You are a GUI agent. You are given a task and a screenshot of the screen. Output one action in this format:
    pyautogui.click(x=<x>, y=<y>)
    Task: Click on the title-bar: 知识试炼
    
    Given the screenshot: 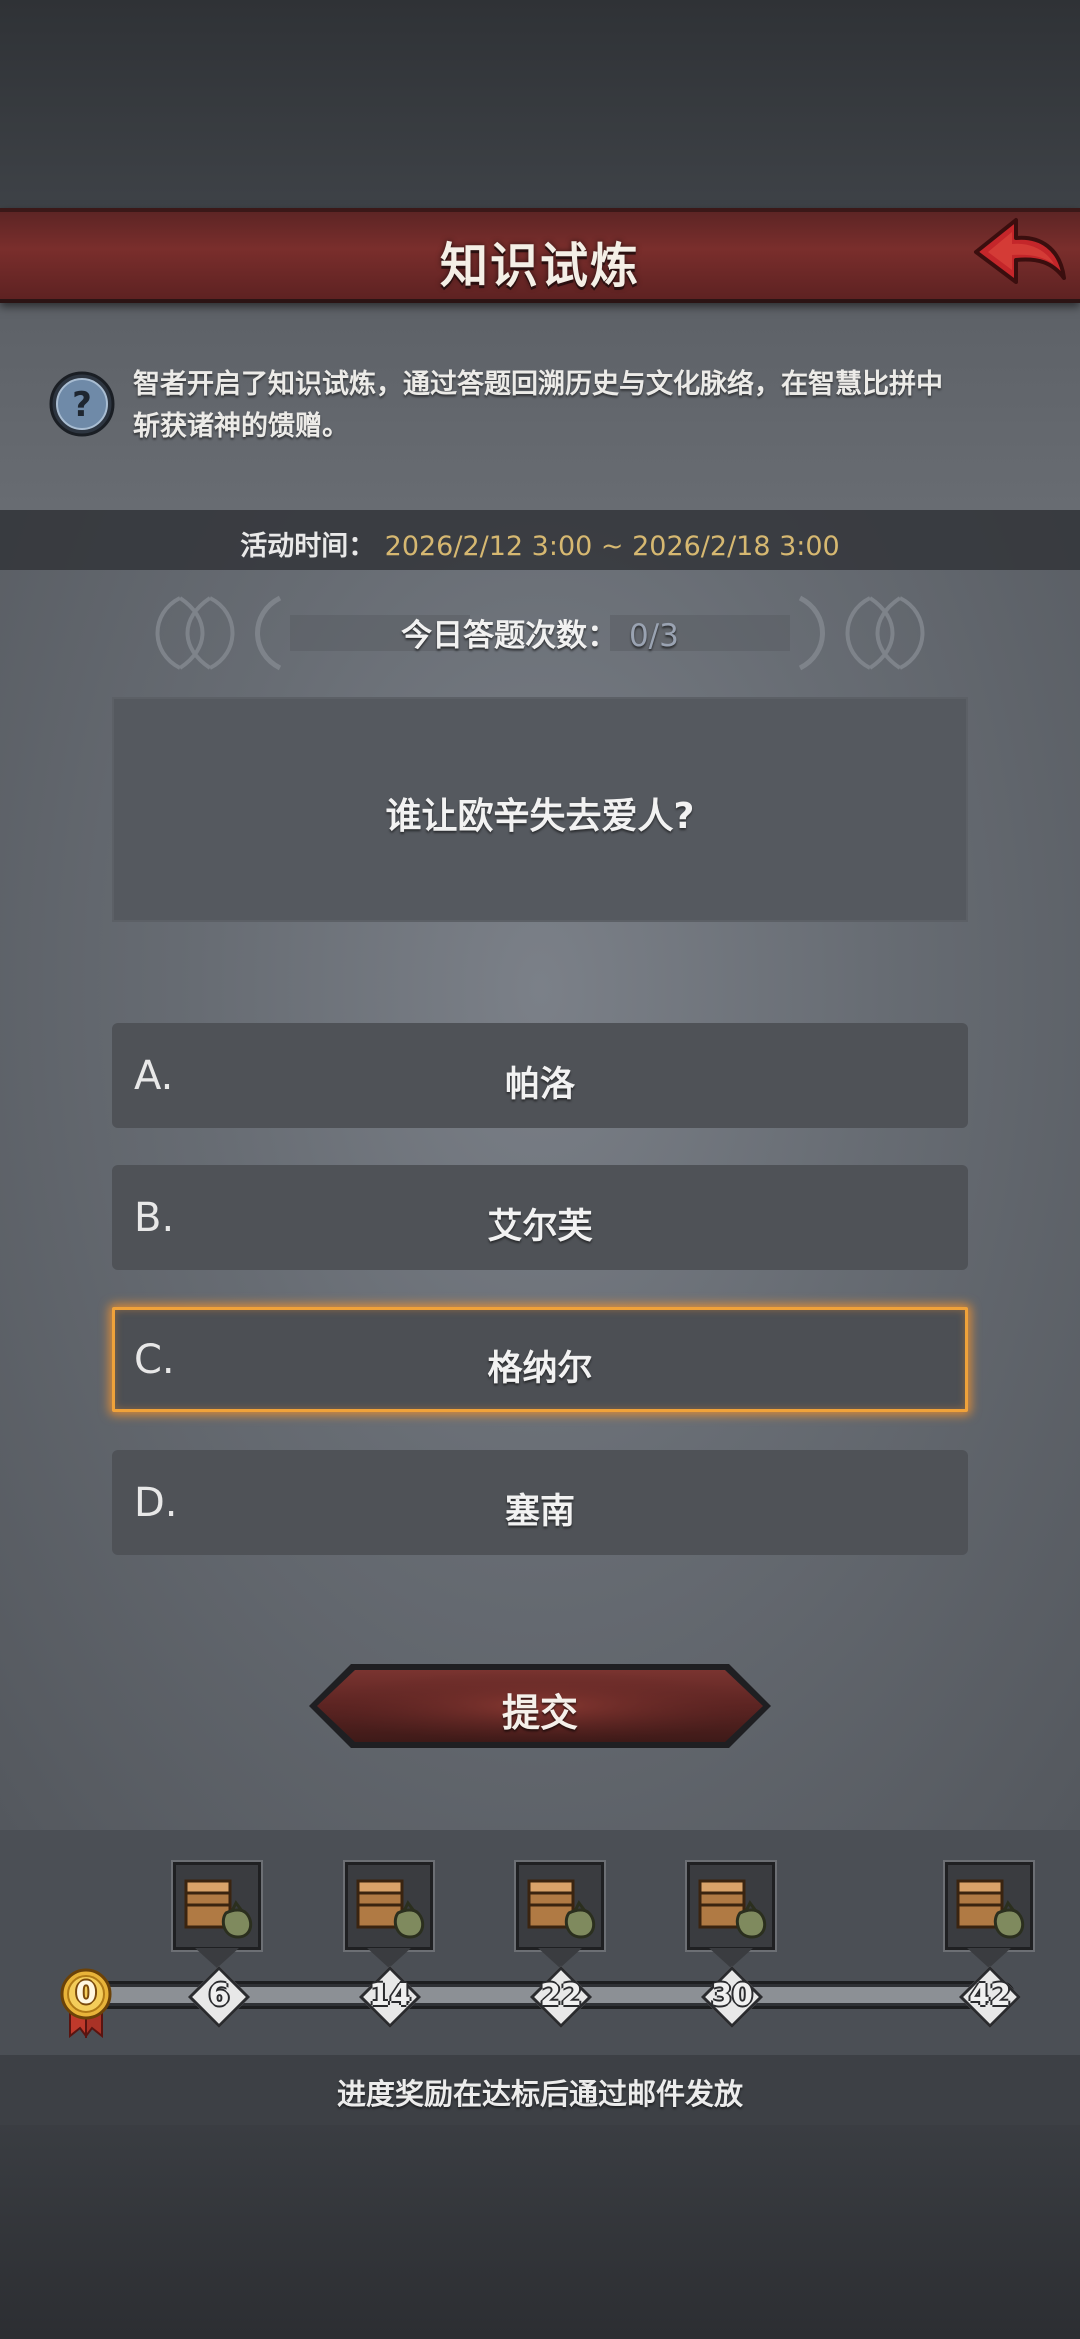 What is the action you would take?
    pyautogui.click(x=540, y=255)
    